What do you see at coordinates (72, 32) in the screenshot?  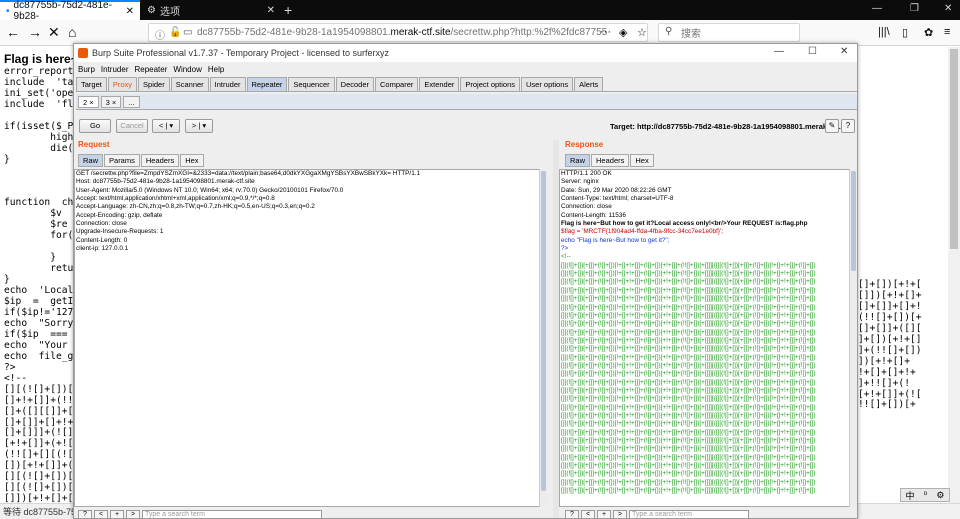 I see `home-icon: ⌂` at bounding box center [72, 32].